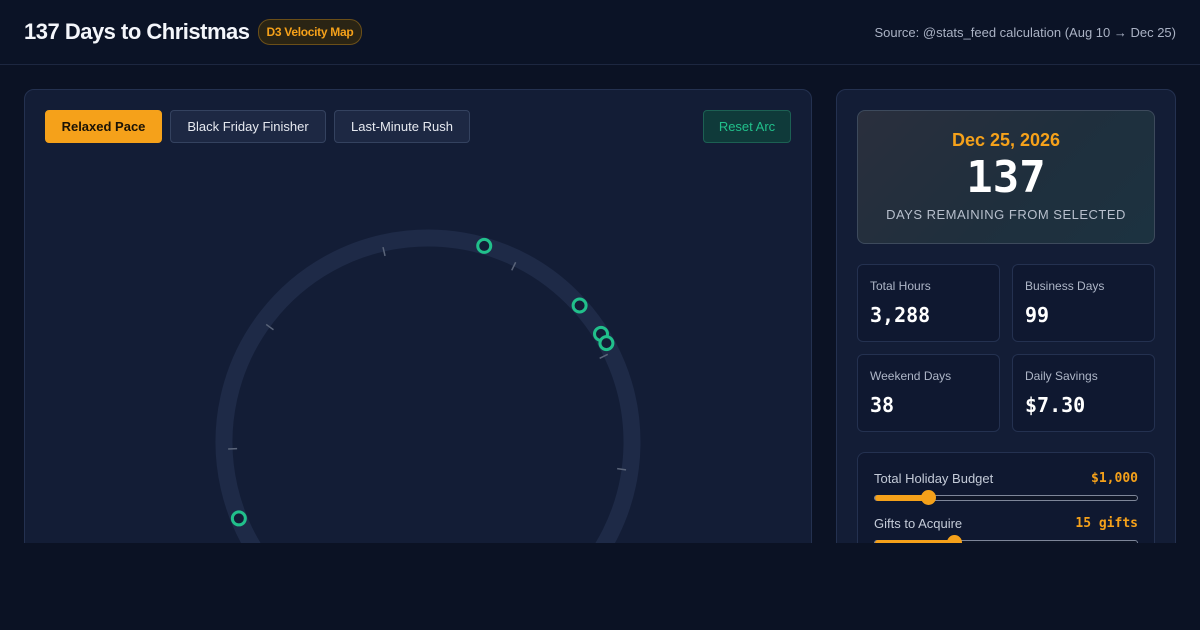 The height and width of the screenshot is (630, 1200). I want to click on gifts-slider-fill, so click(915, 541).